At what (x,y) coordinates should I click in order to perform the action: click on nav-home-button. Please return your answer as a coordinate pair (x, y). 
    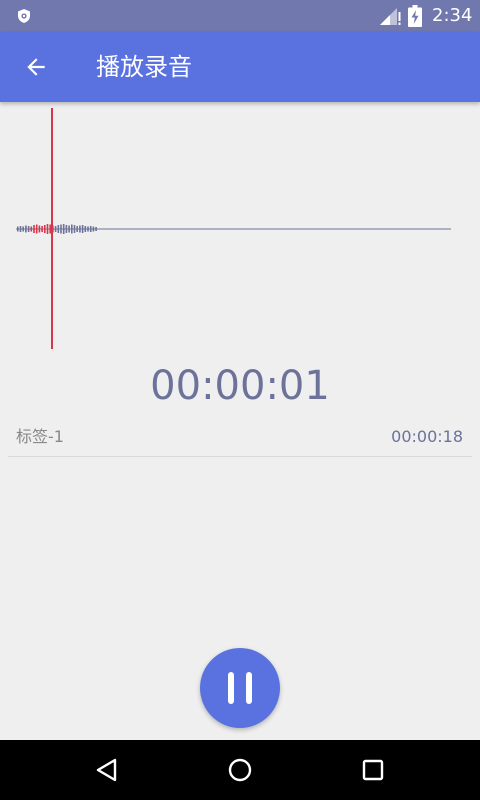
    Looking at the image, I should click on (240, 770).